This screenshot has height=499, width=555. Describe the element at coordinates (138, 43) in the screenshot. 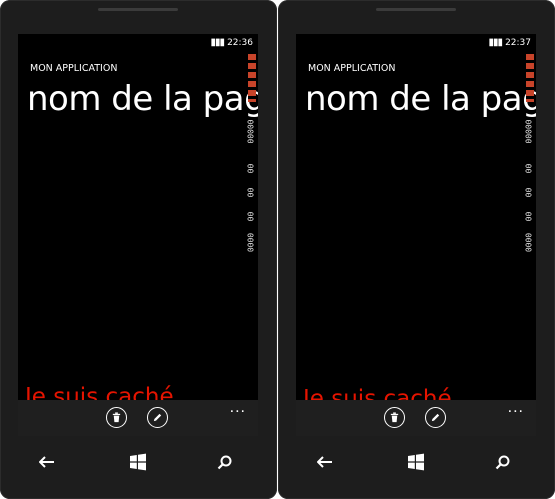

I see `status-bar: ▮▮▮ 22:36` at that location.